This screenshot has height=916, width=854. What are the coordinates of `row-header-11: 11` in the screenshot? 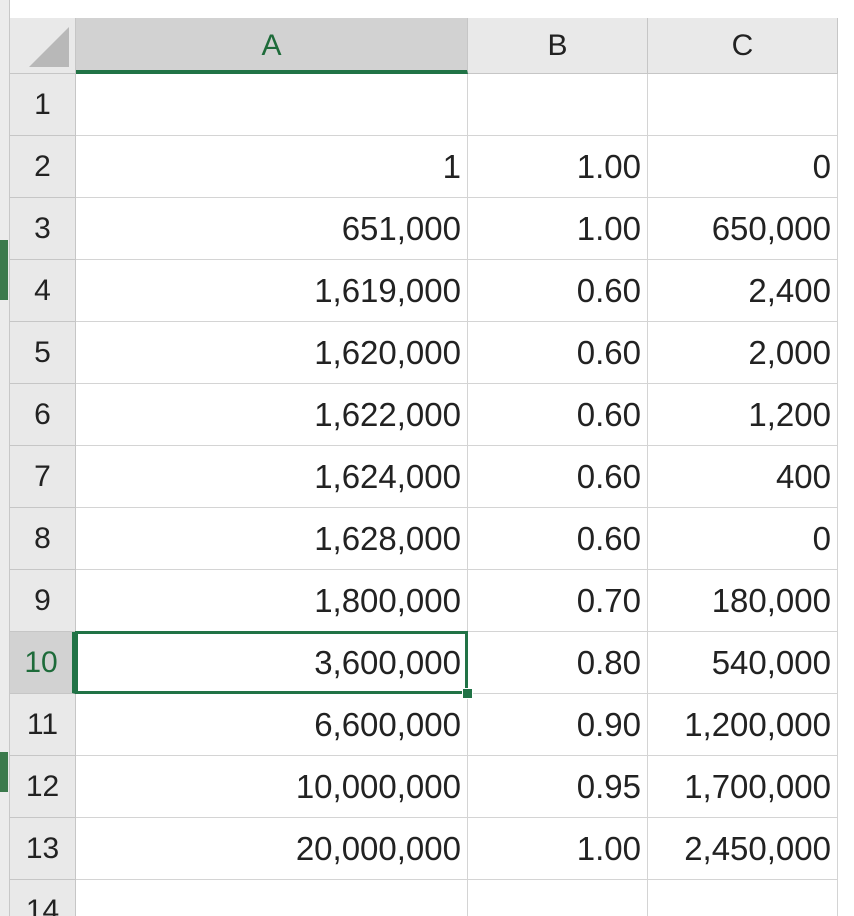 It's located at (43, 725).